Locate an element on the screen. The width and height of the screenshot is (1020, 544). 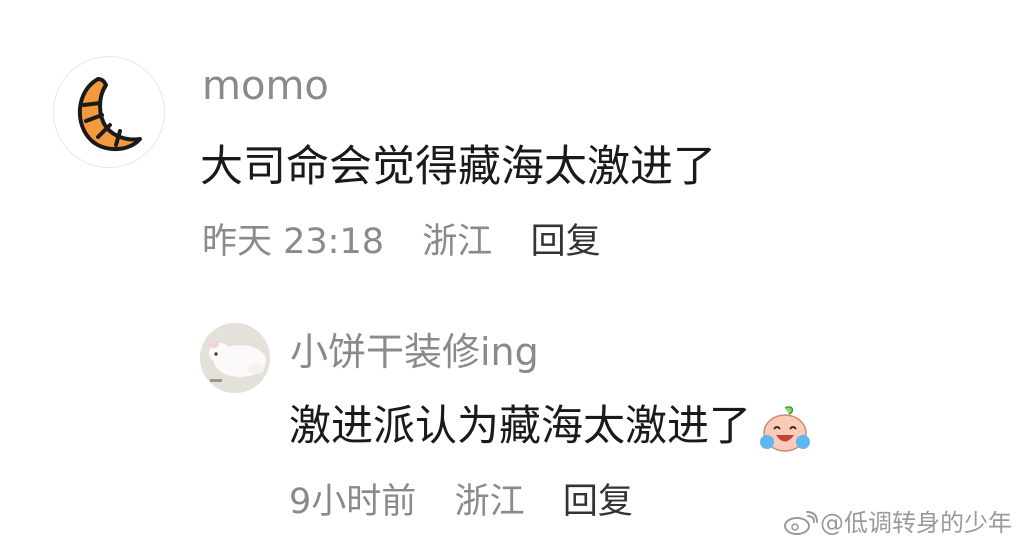
comment-text: 激进派认为藏海太激进了 is located at coordinates (520, 425).